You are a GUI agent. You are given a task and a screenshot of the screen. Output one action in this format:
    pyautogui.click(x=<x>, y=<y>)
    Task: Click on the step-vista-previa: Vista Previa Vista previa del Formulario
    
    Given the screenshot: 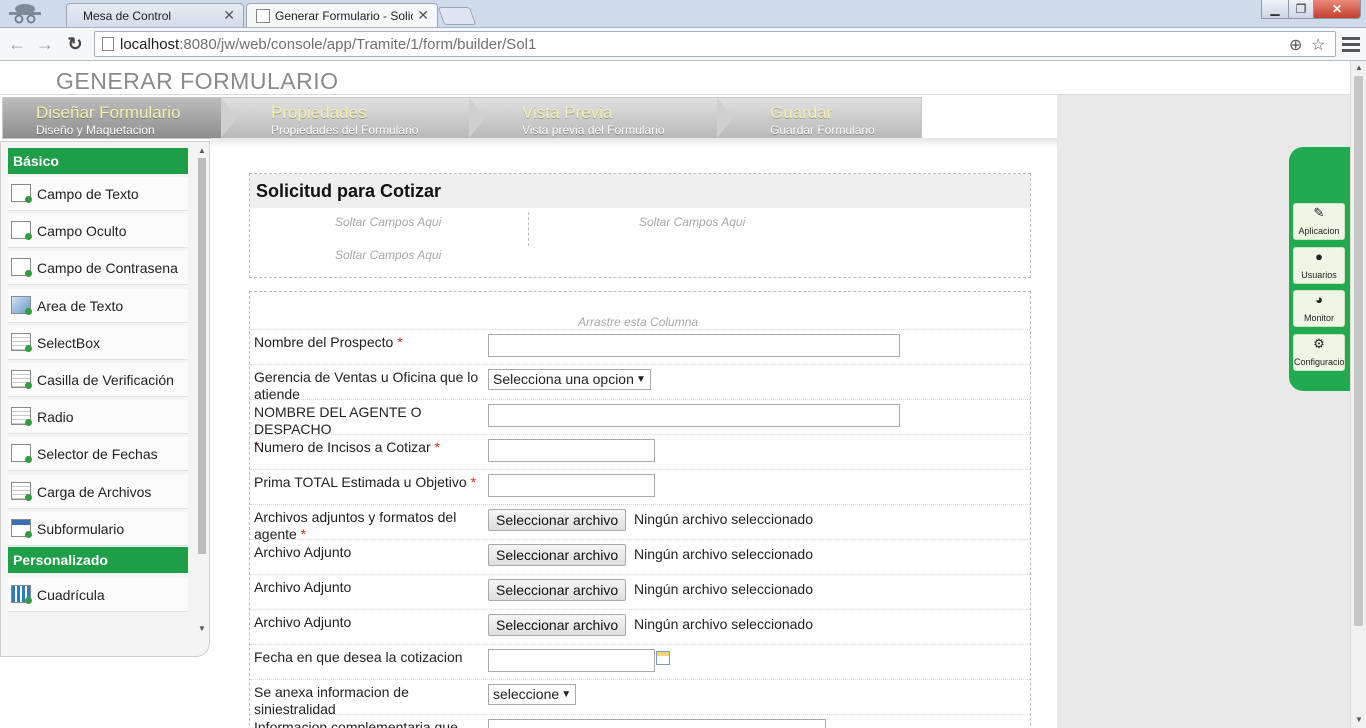 What is the action you would take?
    pyautogui.click(x=602, y=118)
    